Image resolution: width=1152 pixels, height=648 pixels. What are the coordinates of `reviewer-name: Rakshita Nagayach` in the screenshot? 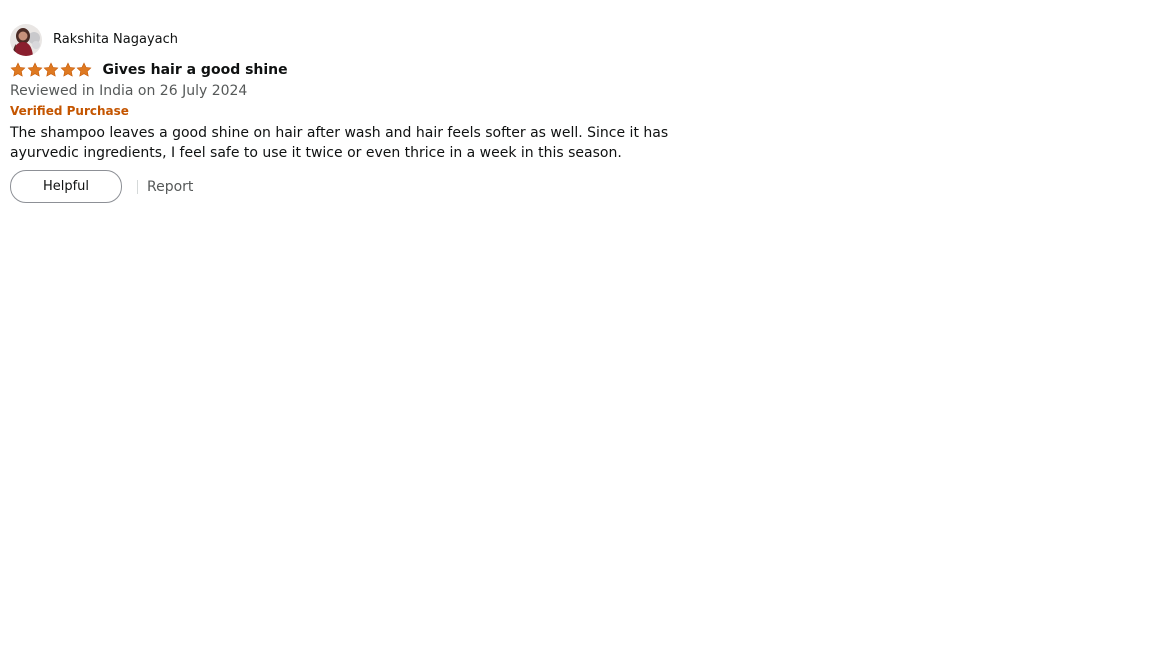 It's located at (115, 40).